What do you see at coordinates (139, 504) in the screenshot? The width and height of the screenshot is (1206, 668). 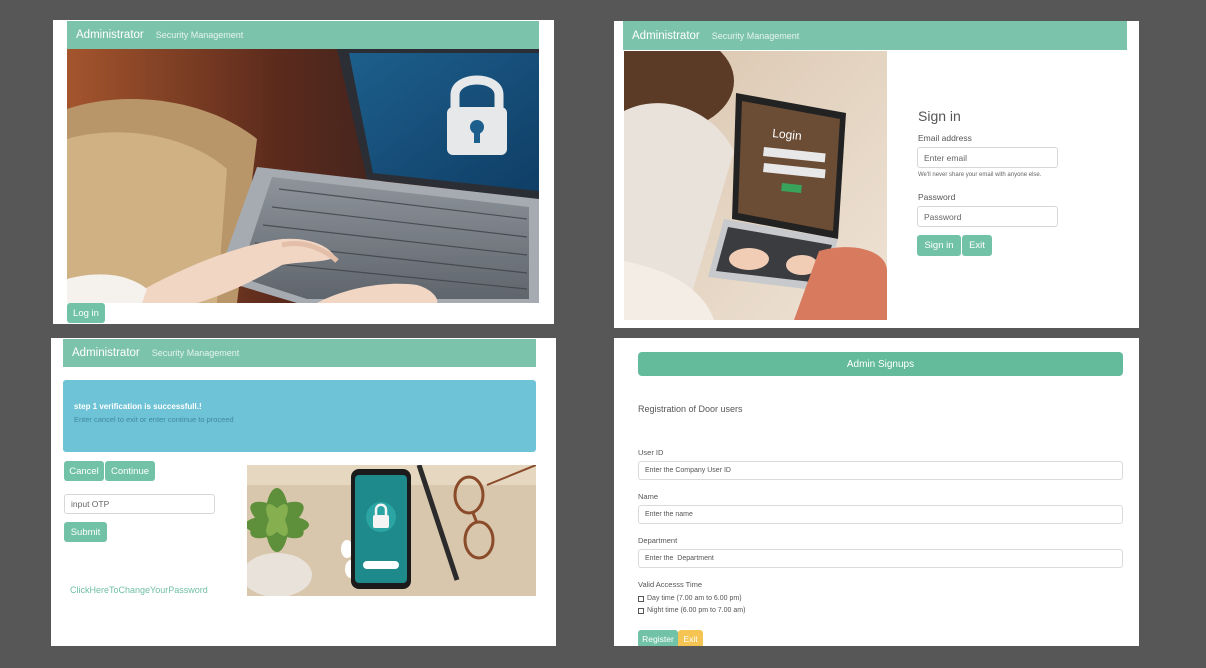 I see `otp-input` at bounding box center [139, 504].